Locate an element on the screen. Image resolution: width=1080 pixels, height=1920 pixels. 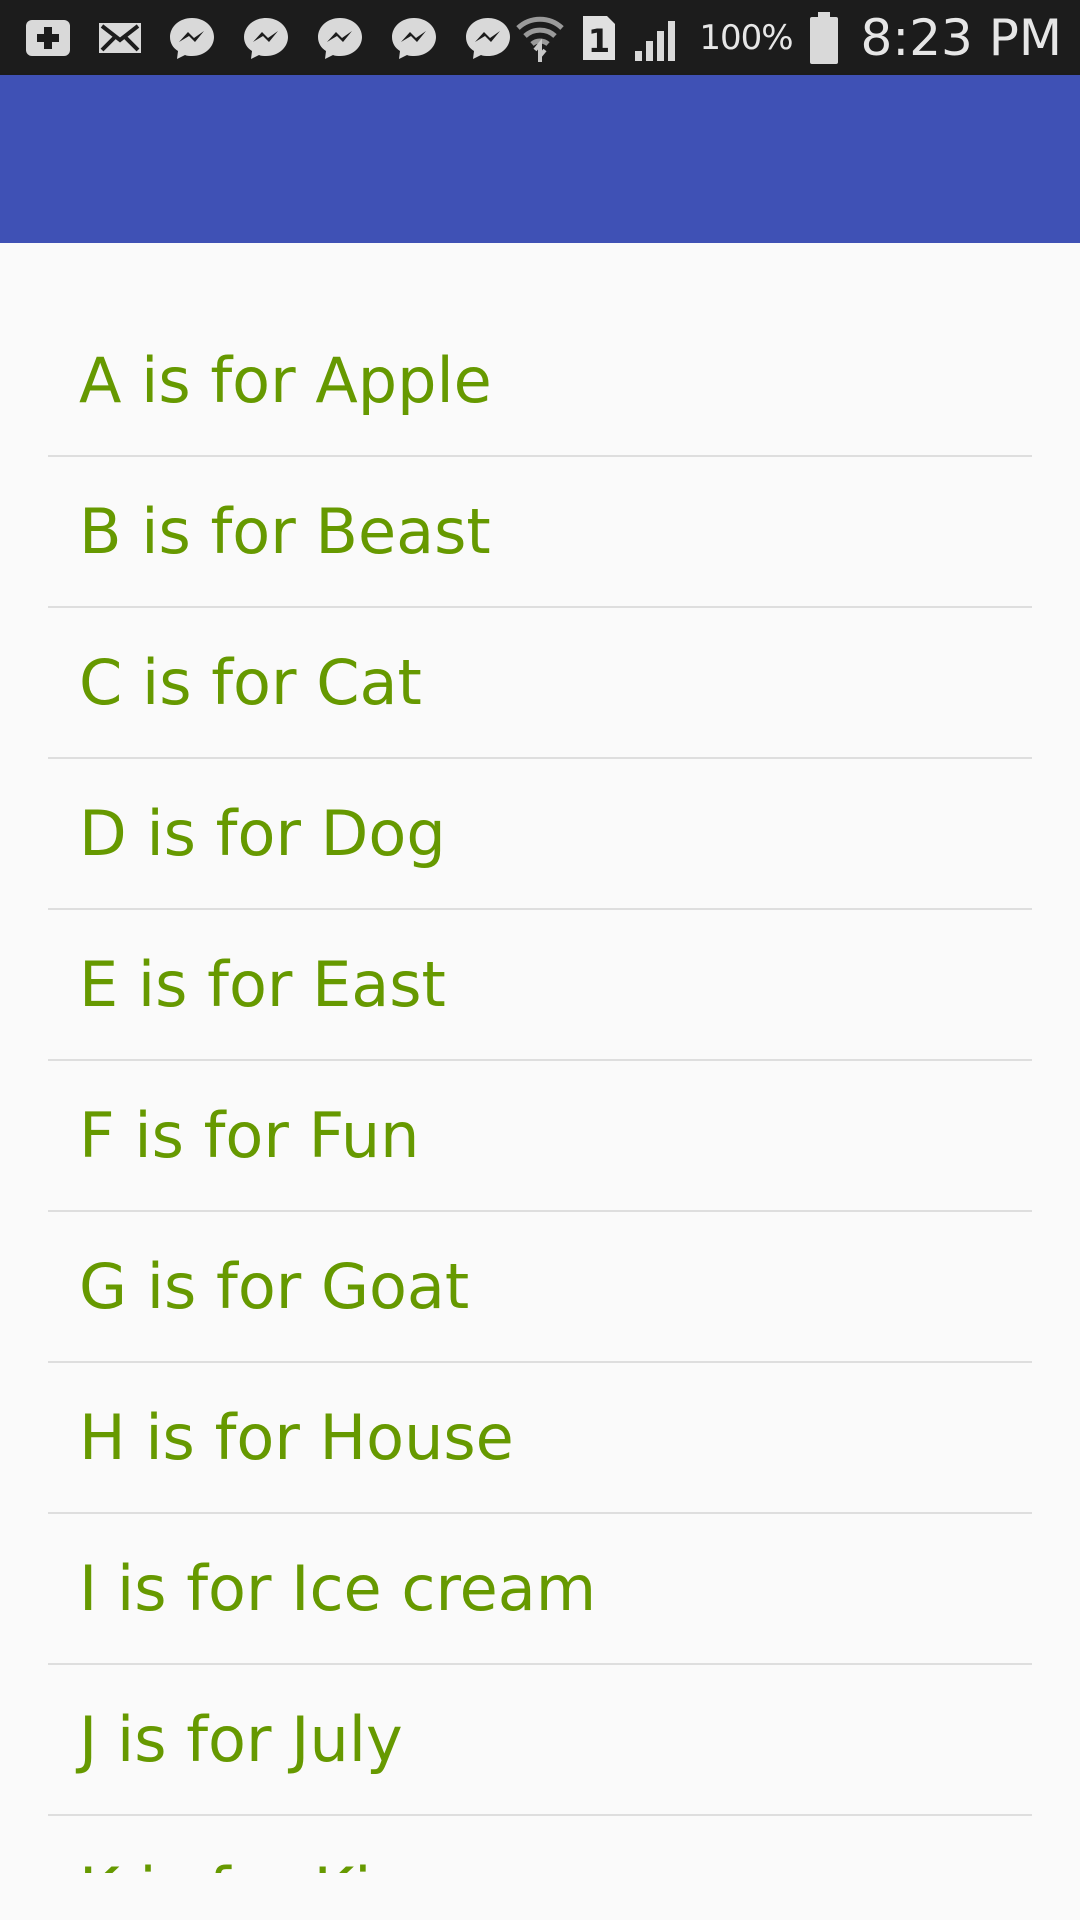
list-item: K is for King is located at coordinates (540, 1844).